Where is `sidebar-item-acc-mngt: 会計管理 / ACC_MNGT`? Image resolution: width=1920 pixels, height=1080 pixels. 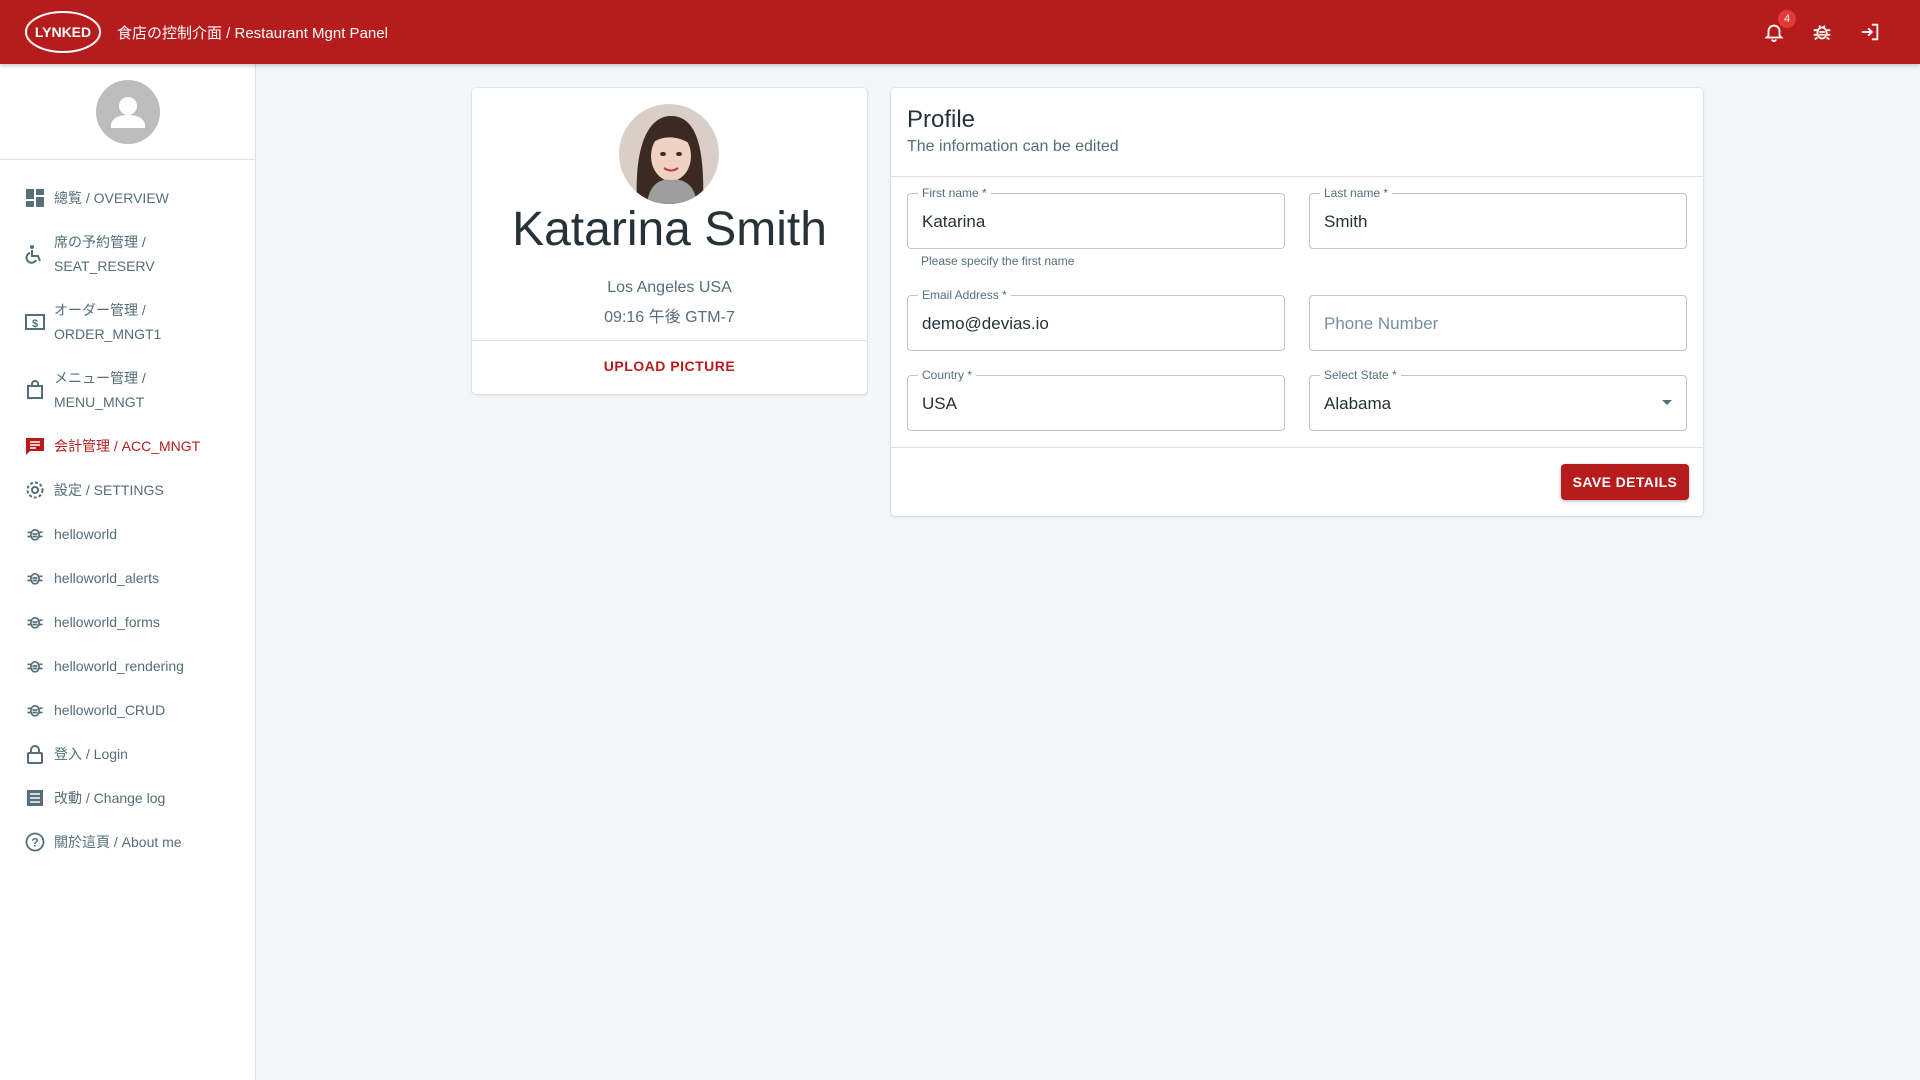 sidebar-item-acc-mngt: 会計管理 / ACC_MNGT is located at coordinates (127, 446).